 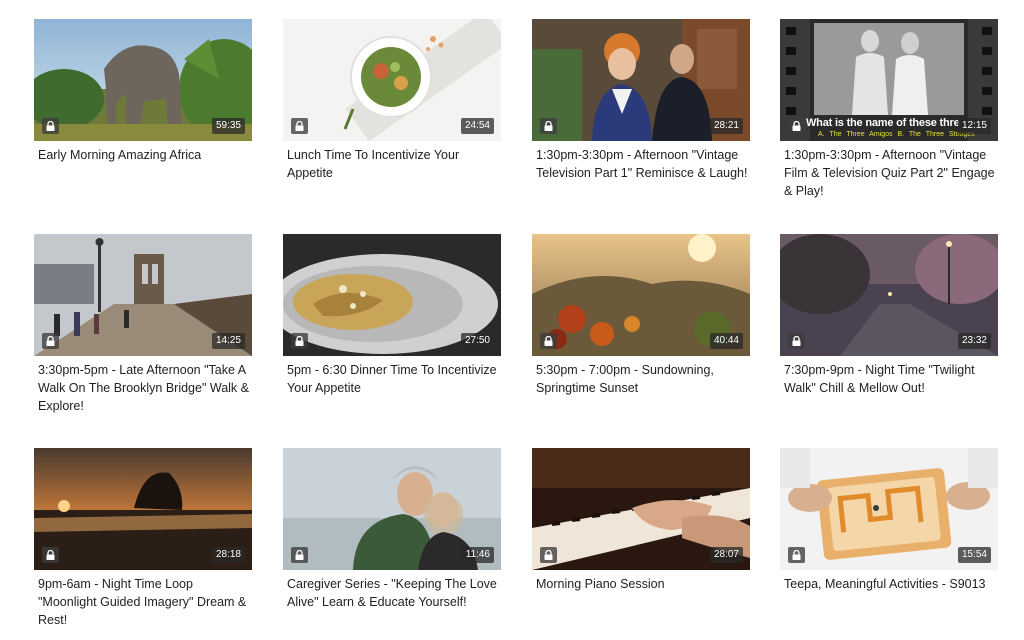 I want to click on video-card: 28:07 Morning Piano Session, so click(x=641, y=520).